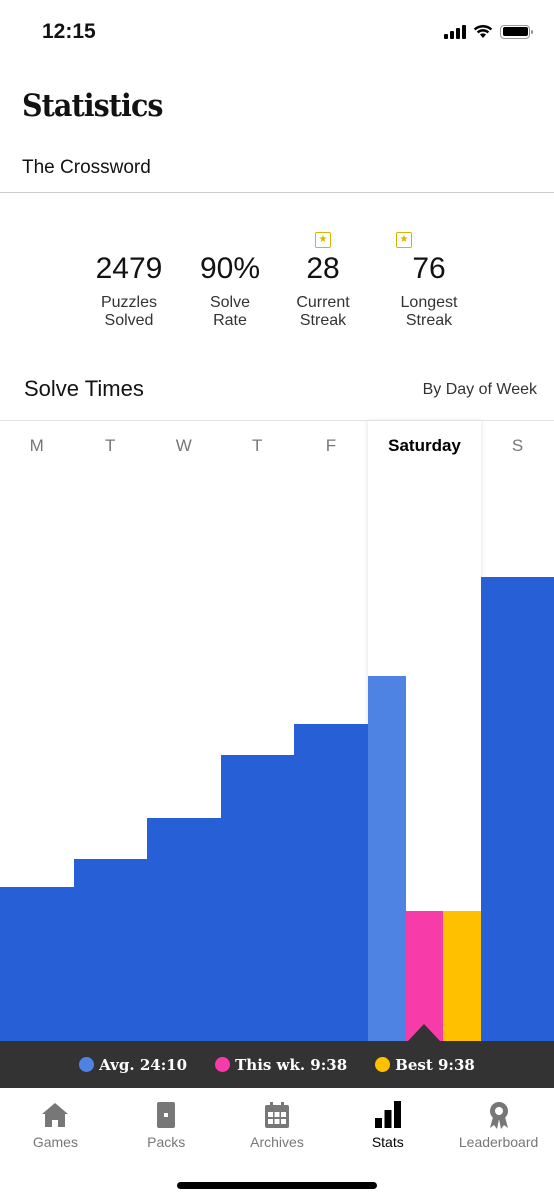  Describe the element at coordinates (281, 1065) in the screenshot. I see `legend-this-week: This wk. 9:38` at that location.